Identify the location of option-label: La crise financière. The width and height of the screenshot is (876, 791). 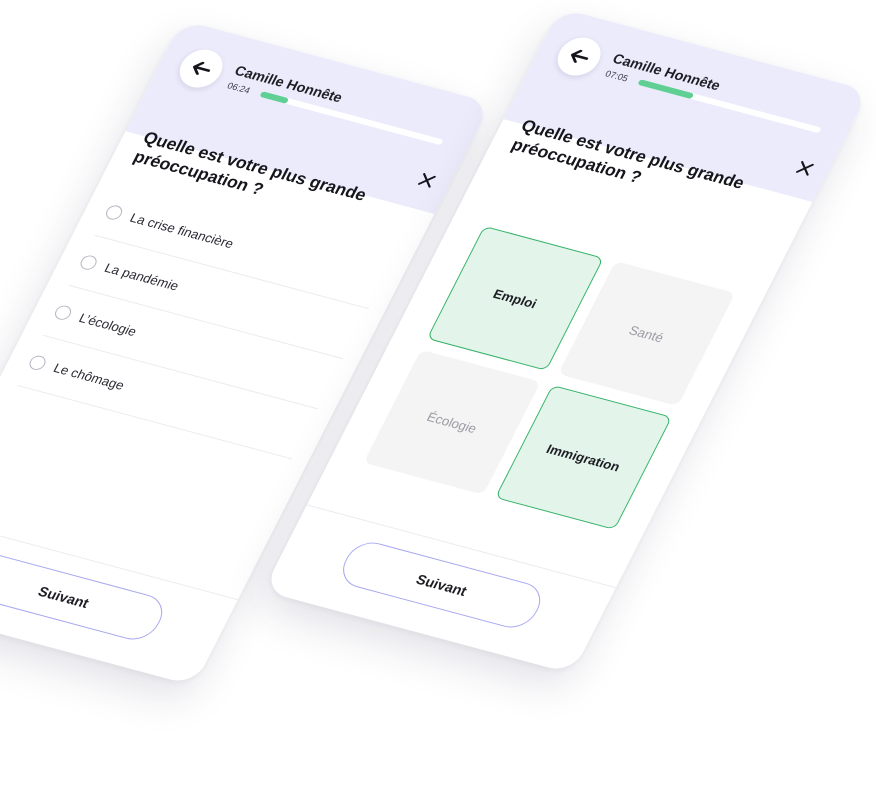
(182, 230).